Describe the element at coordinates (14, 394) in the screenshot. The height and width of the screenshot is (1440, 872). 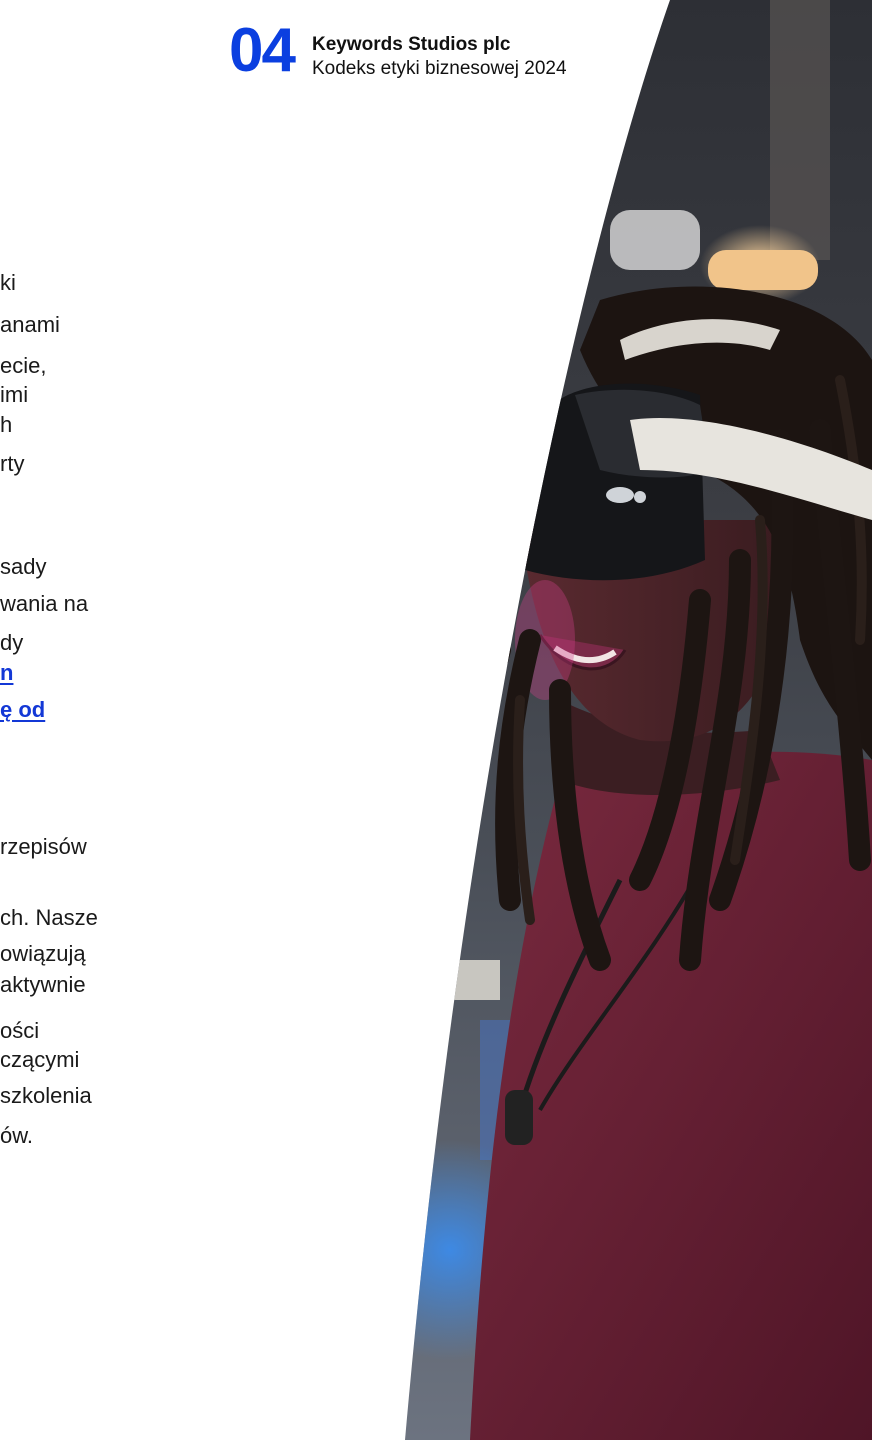
I see `text-fragment: imi` at that location.